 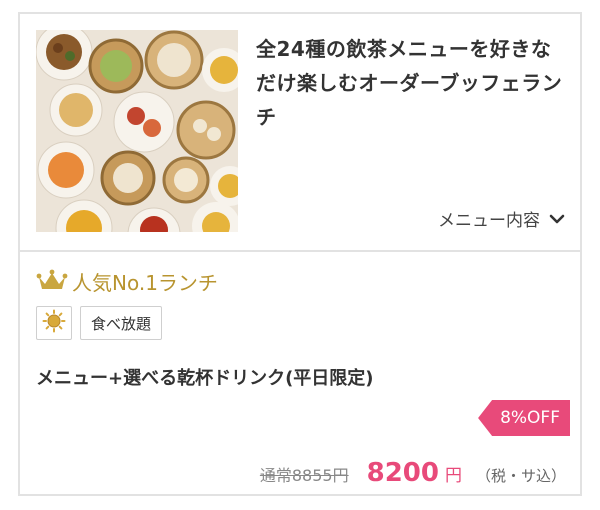 What do you see at coordinates (205, 378) in the screenshot?
I see `plan-title: メニュー+選べる乾杯ドリンク(平日限定)` at bounding box center [205, 378].